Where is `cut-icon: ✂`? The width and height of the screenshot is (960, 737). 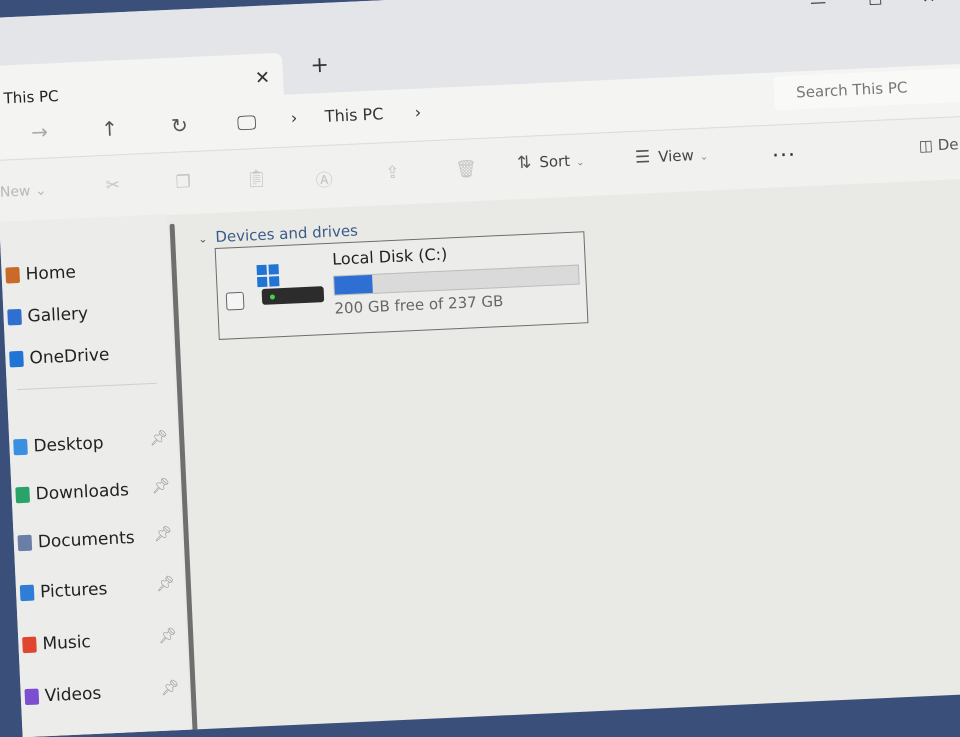
cut-icon: ✂ is located at coordinates (112, 185).